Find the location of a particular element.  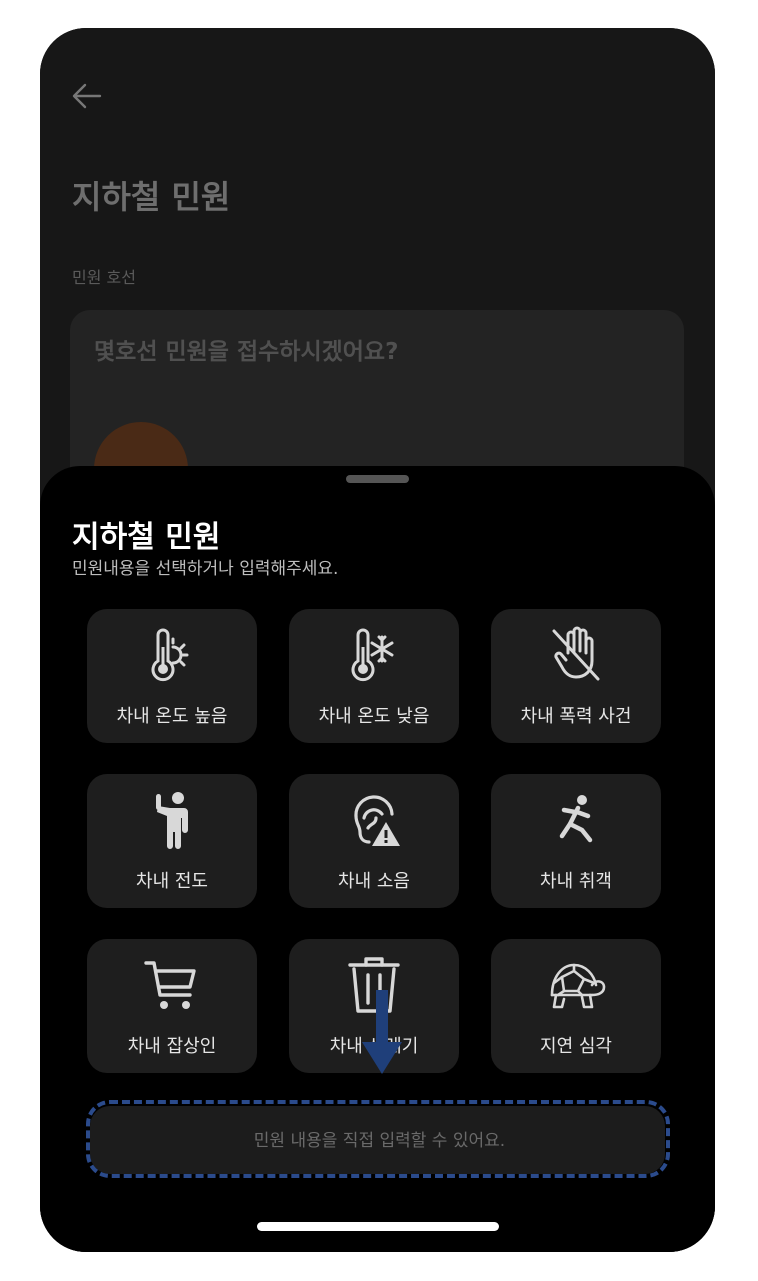

person-fall-icon is located at coordinates (172, 820).